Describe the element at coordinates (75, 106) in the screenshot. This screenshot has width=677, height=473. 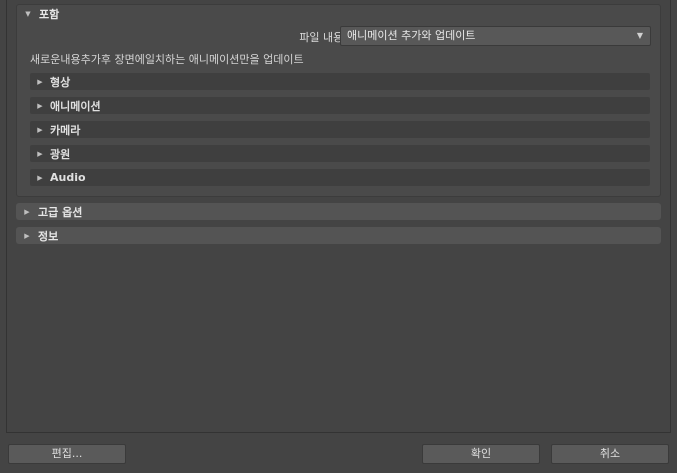
I see `subsection-label: 애니메이션` at that location.